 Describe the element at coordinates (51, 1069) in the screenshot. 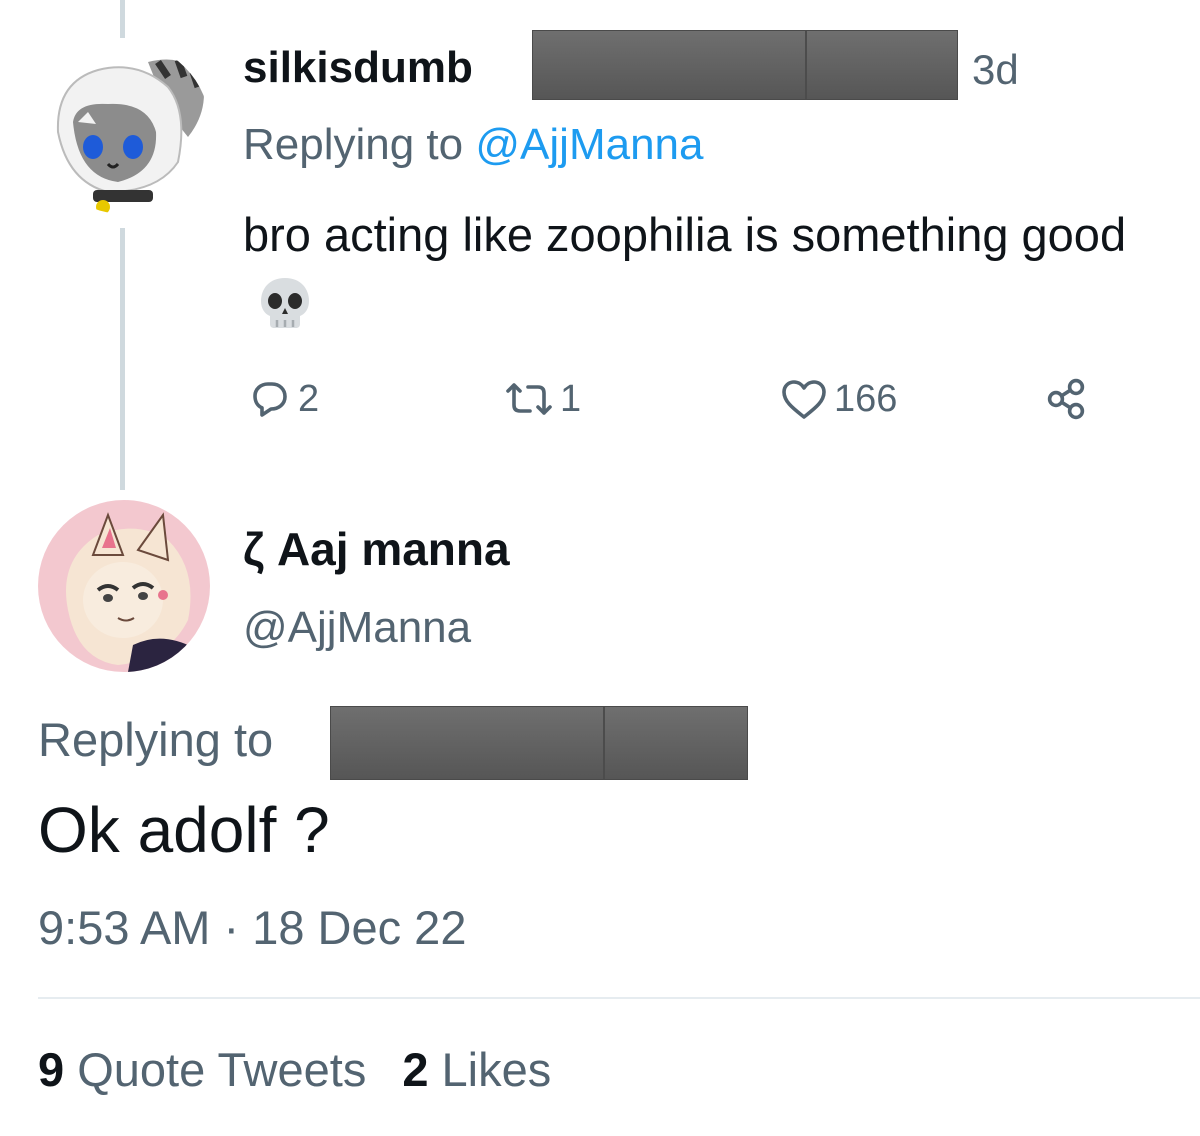

I see `quote-count: 9` at that location.